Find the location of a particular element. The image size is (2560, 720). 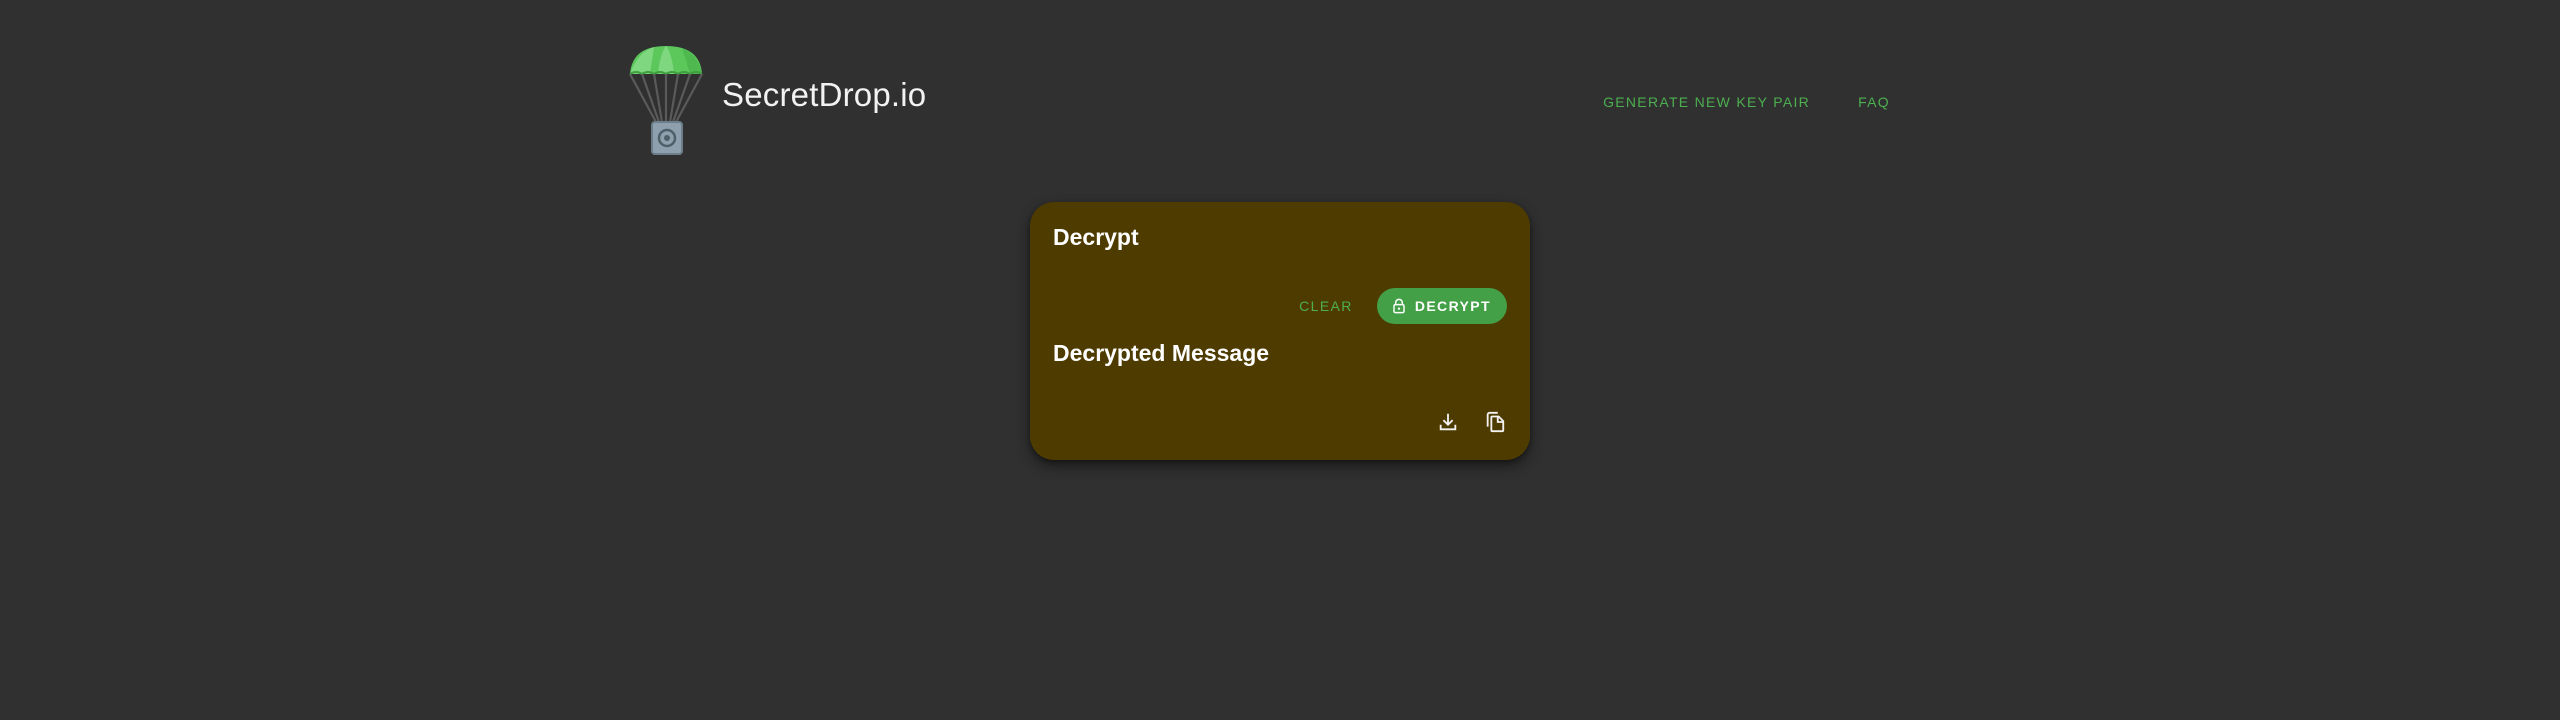

top-nav: GENERATE NEW KEY PAIR FAQ is located at coordinates (1746, 102).